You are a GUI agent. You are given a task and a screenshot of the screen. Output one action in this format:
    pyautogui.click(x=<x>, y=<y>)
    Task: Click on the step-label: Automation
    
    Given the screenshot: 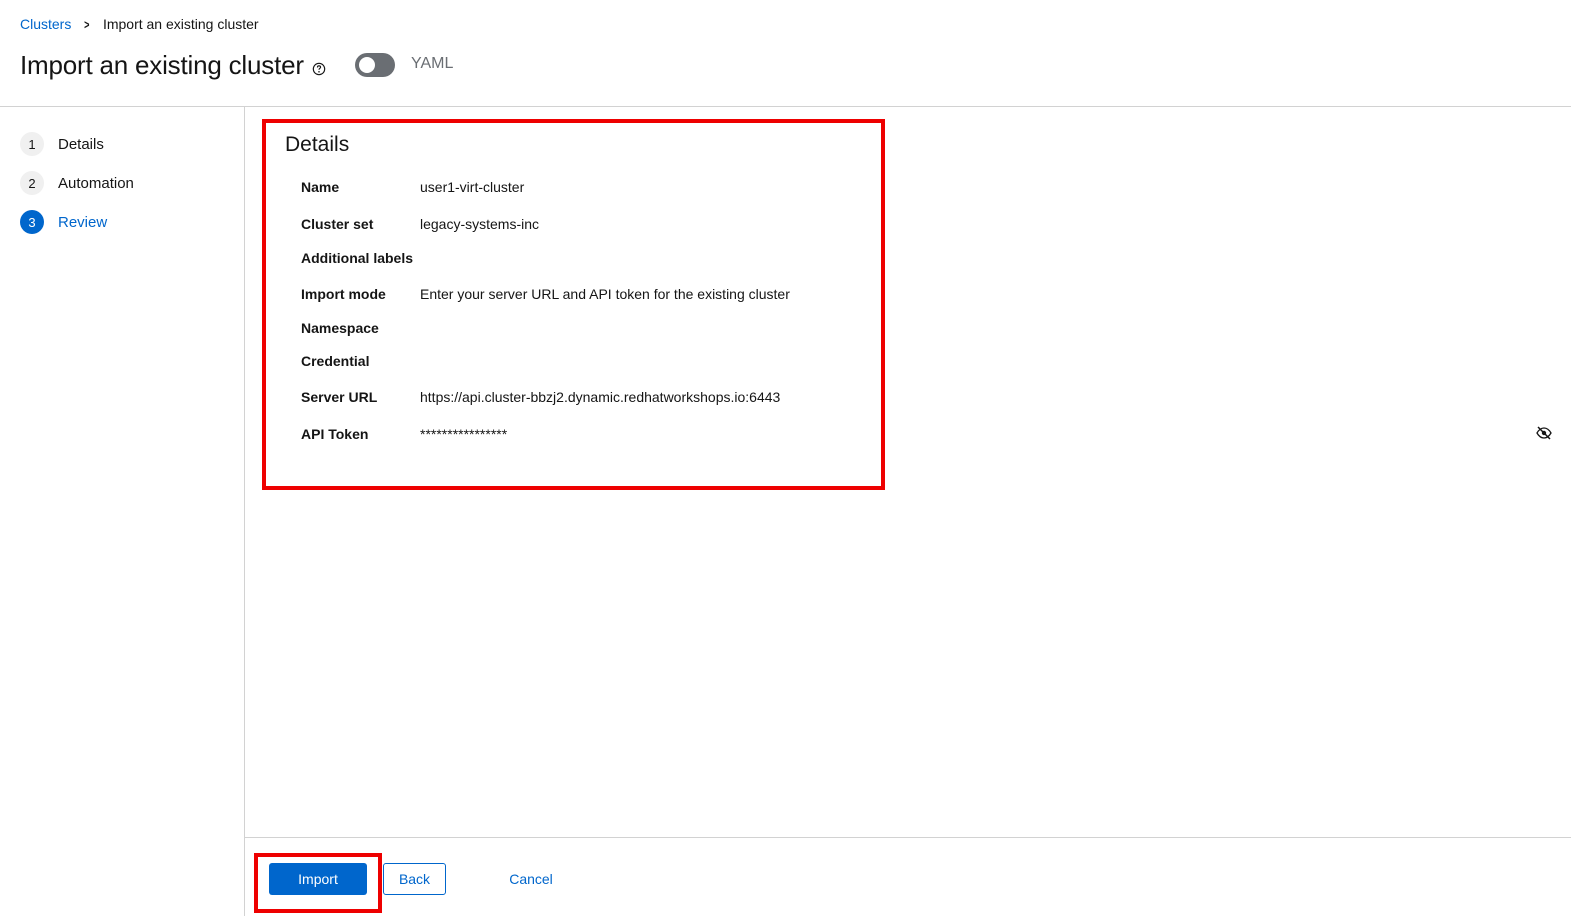 What is the action you would take?
    pyautogui.click(x=96, y=183)
    